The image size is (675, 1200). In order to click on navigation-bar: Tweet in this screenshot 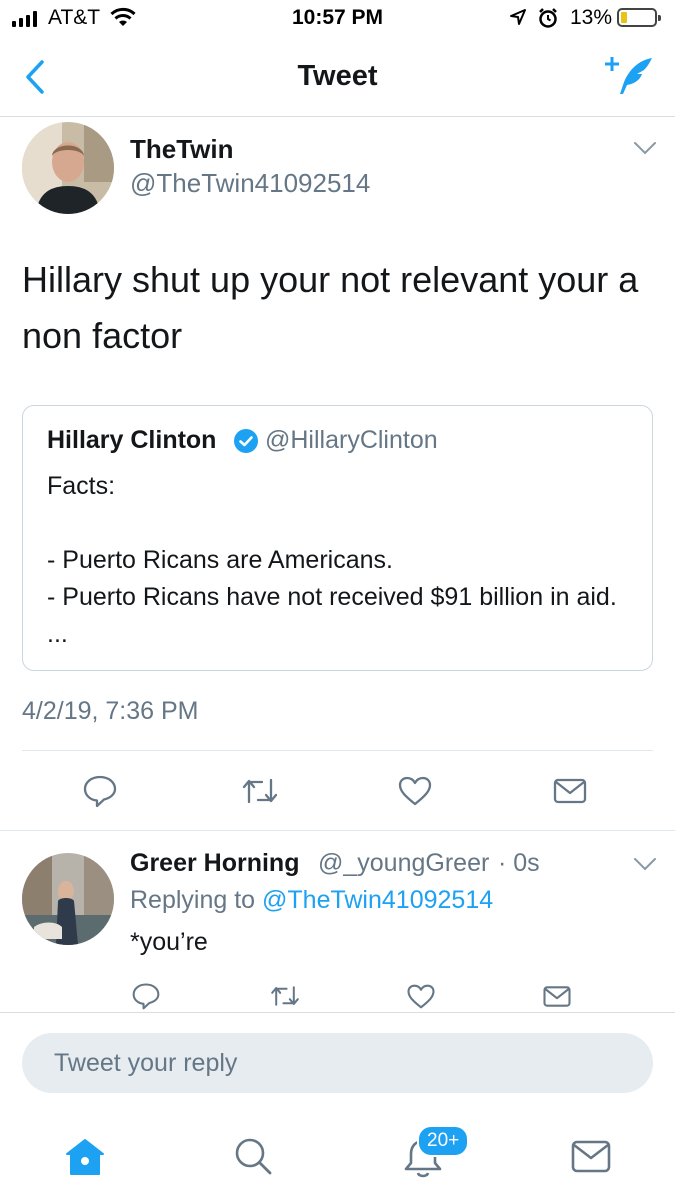, I will do `click(337, 78)`.